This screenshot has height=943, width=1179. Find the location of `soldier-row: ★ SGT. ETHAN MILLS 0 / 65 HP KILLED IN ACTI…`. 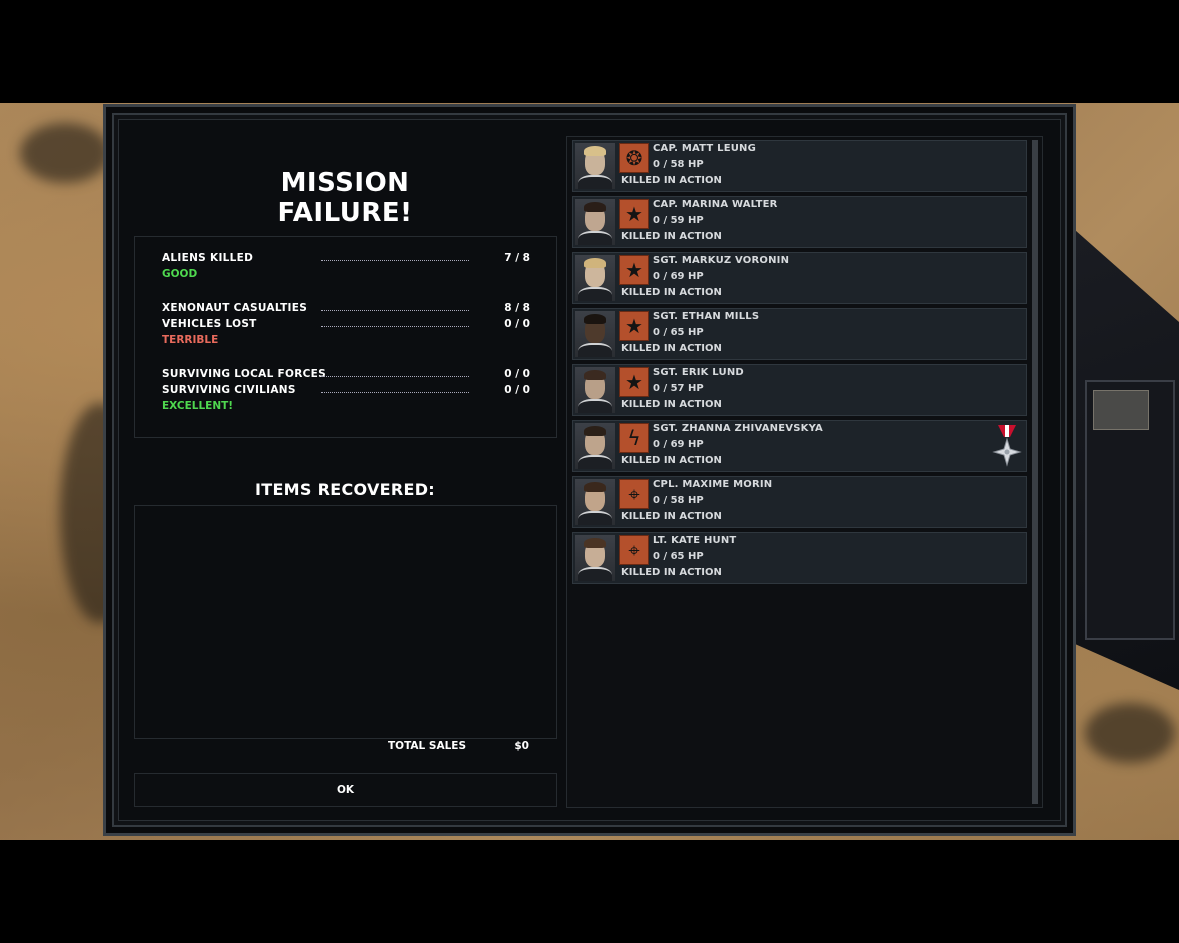

soldier-row: ★ SGT. ETHAN MILLS 0 / 65 HP KILLED IN ACTI… is located at coordinates (799, 334).